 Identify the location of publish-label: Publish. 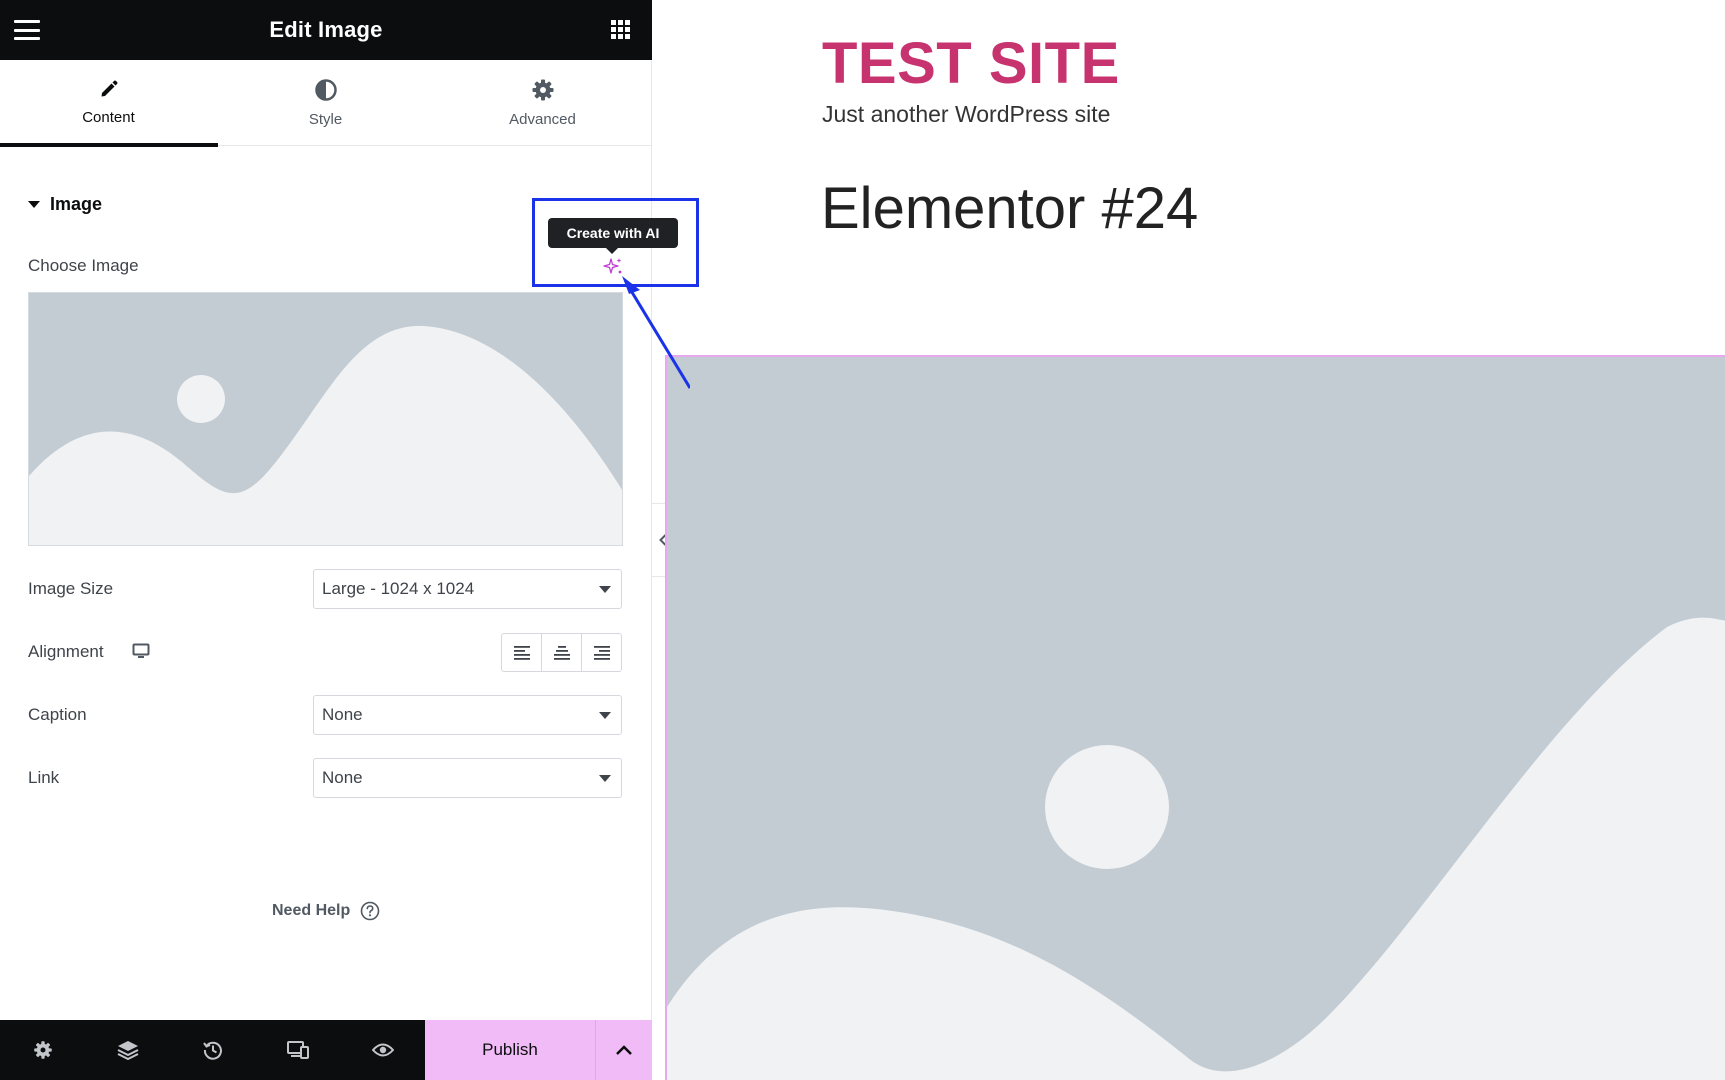
(510, 1049).